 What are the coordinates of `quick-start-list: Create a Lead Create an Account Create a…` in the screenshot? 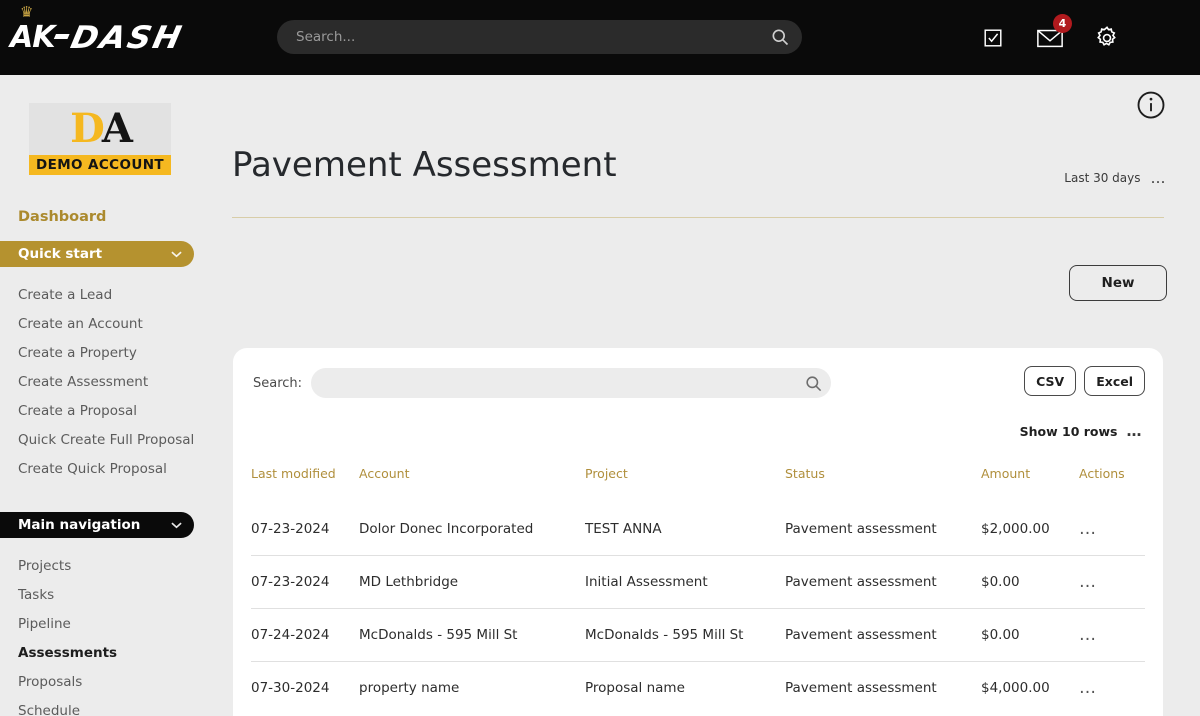 It's located at (100, 382).